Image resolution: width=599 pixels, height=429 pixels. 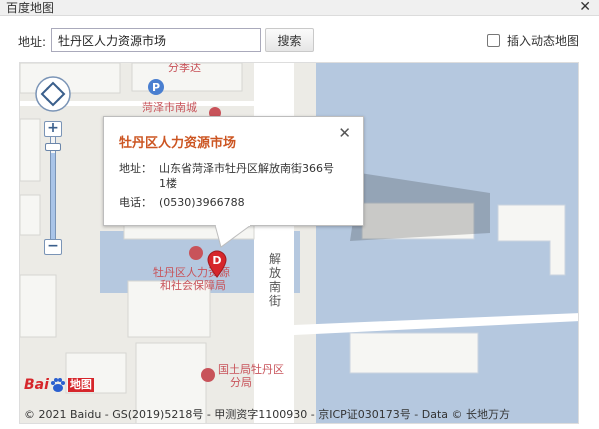 What do you see at coordinates (36, 385) in the screenshot?
I see `baidu-logo-text: Bai` at bounding box center [36, 385].